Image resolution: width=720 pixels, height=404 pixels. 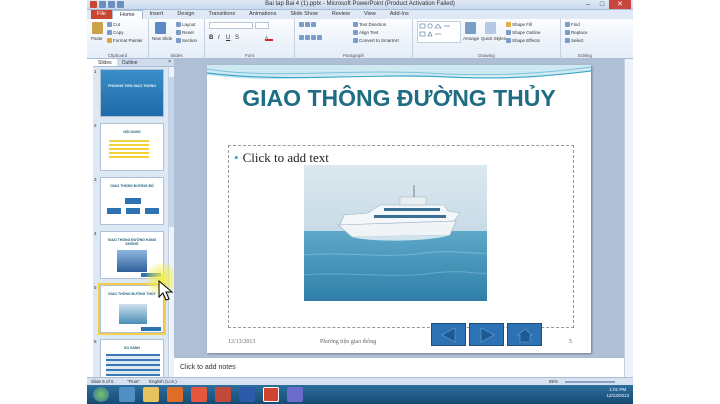 What do you see at coordinates (301, 25) in the screenshot?
I see `bullets-icon` at bounding box center [301, 25].